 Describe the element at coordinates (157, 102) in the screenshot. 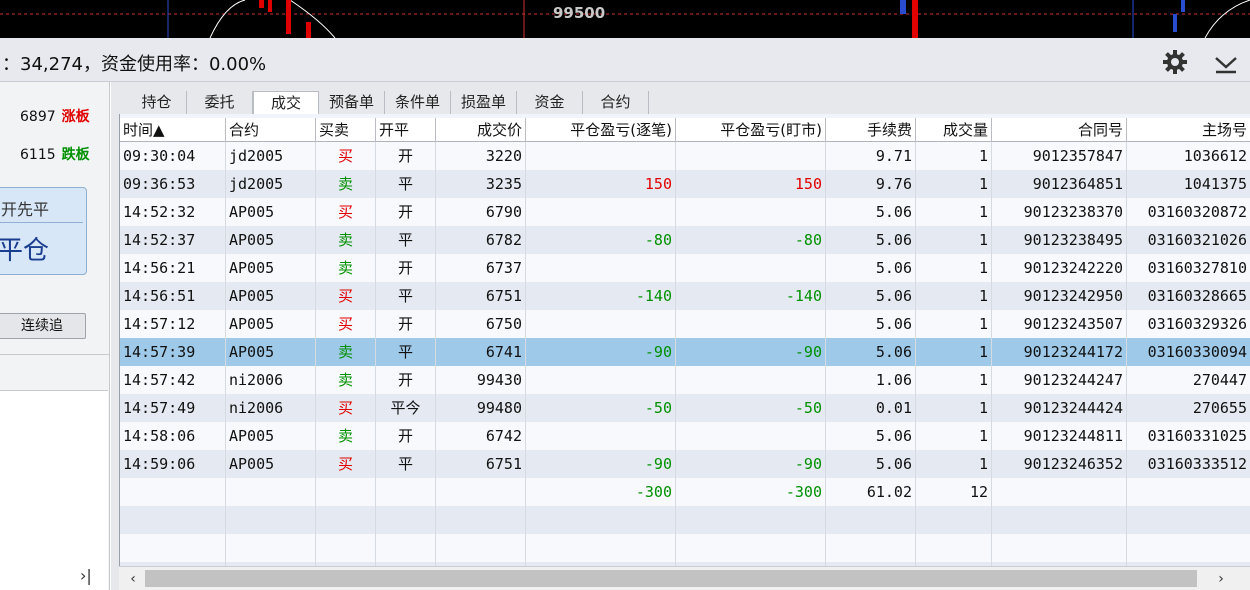

I see `tab-positions: 持仓` at that location.